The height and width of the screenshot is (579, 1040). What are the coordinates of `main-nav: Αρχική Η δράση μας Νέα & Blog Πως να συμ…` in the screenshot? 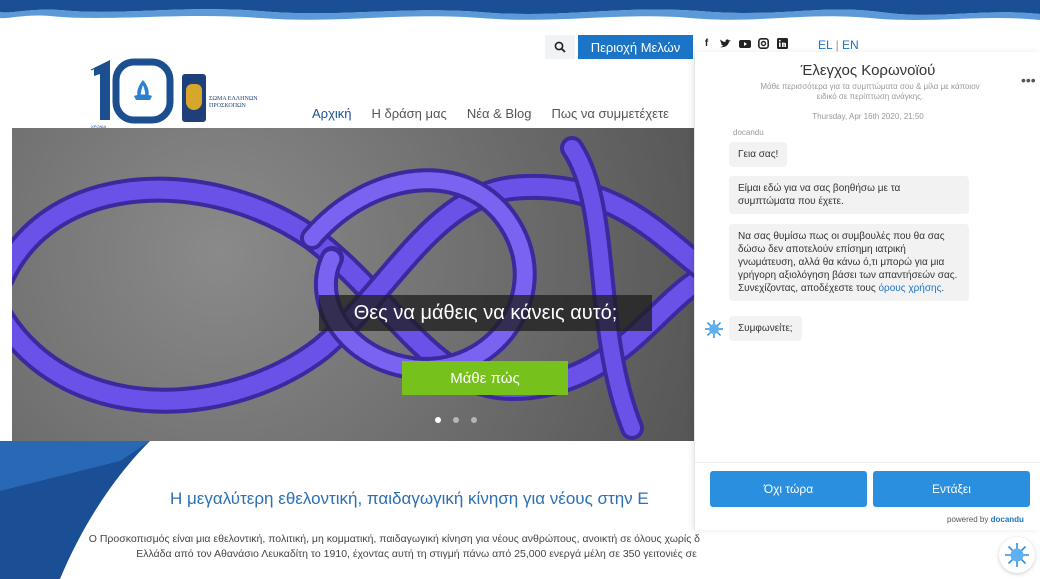 It's located at (500, 113).